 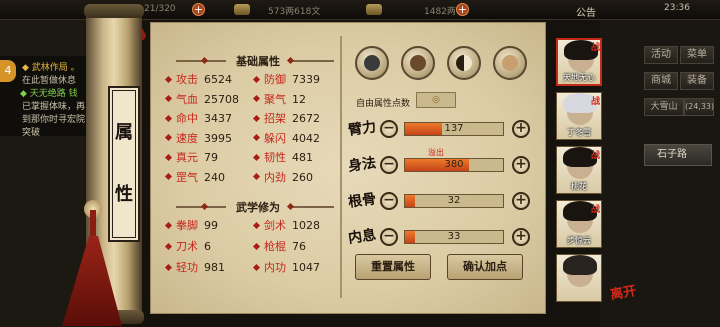 I want to click on base-stat: 聚气 12, so click(x=279, y=100).